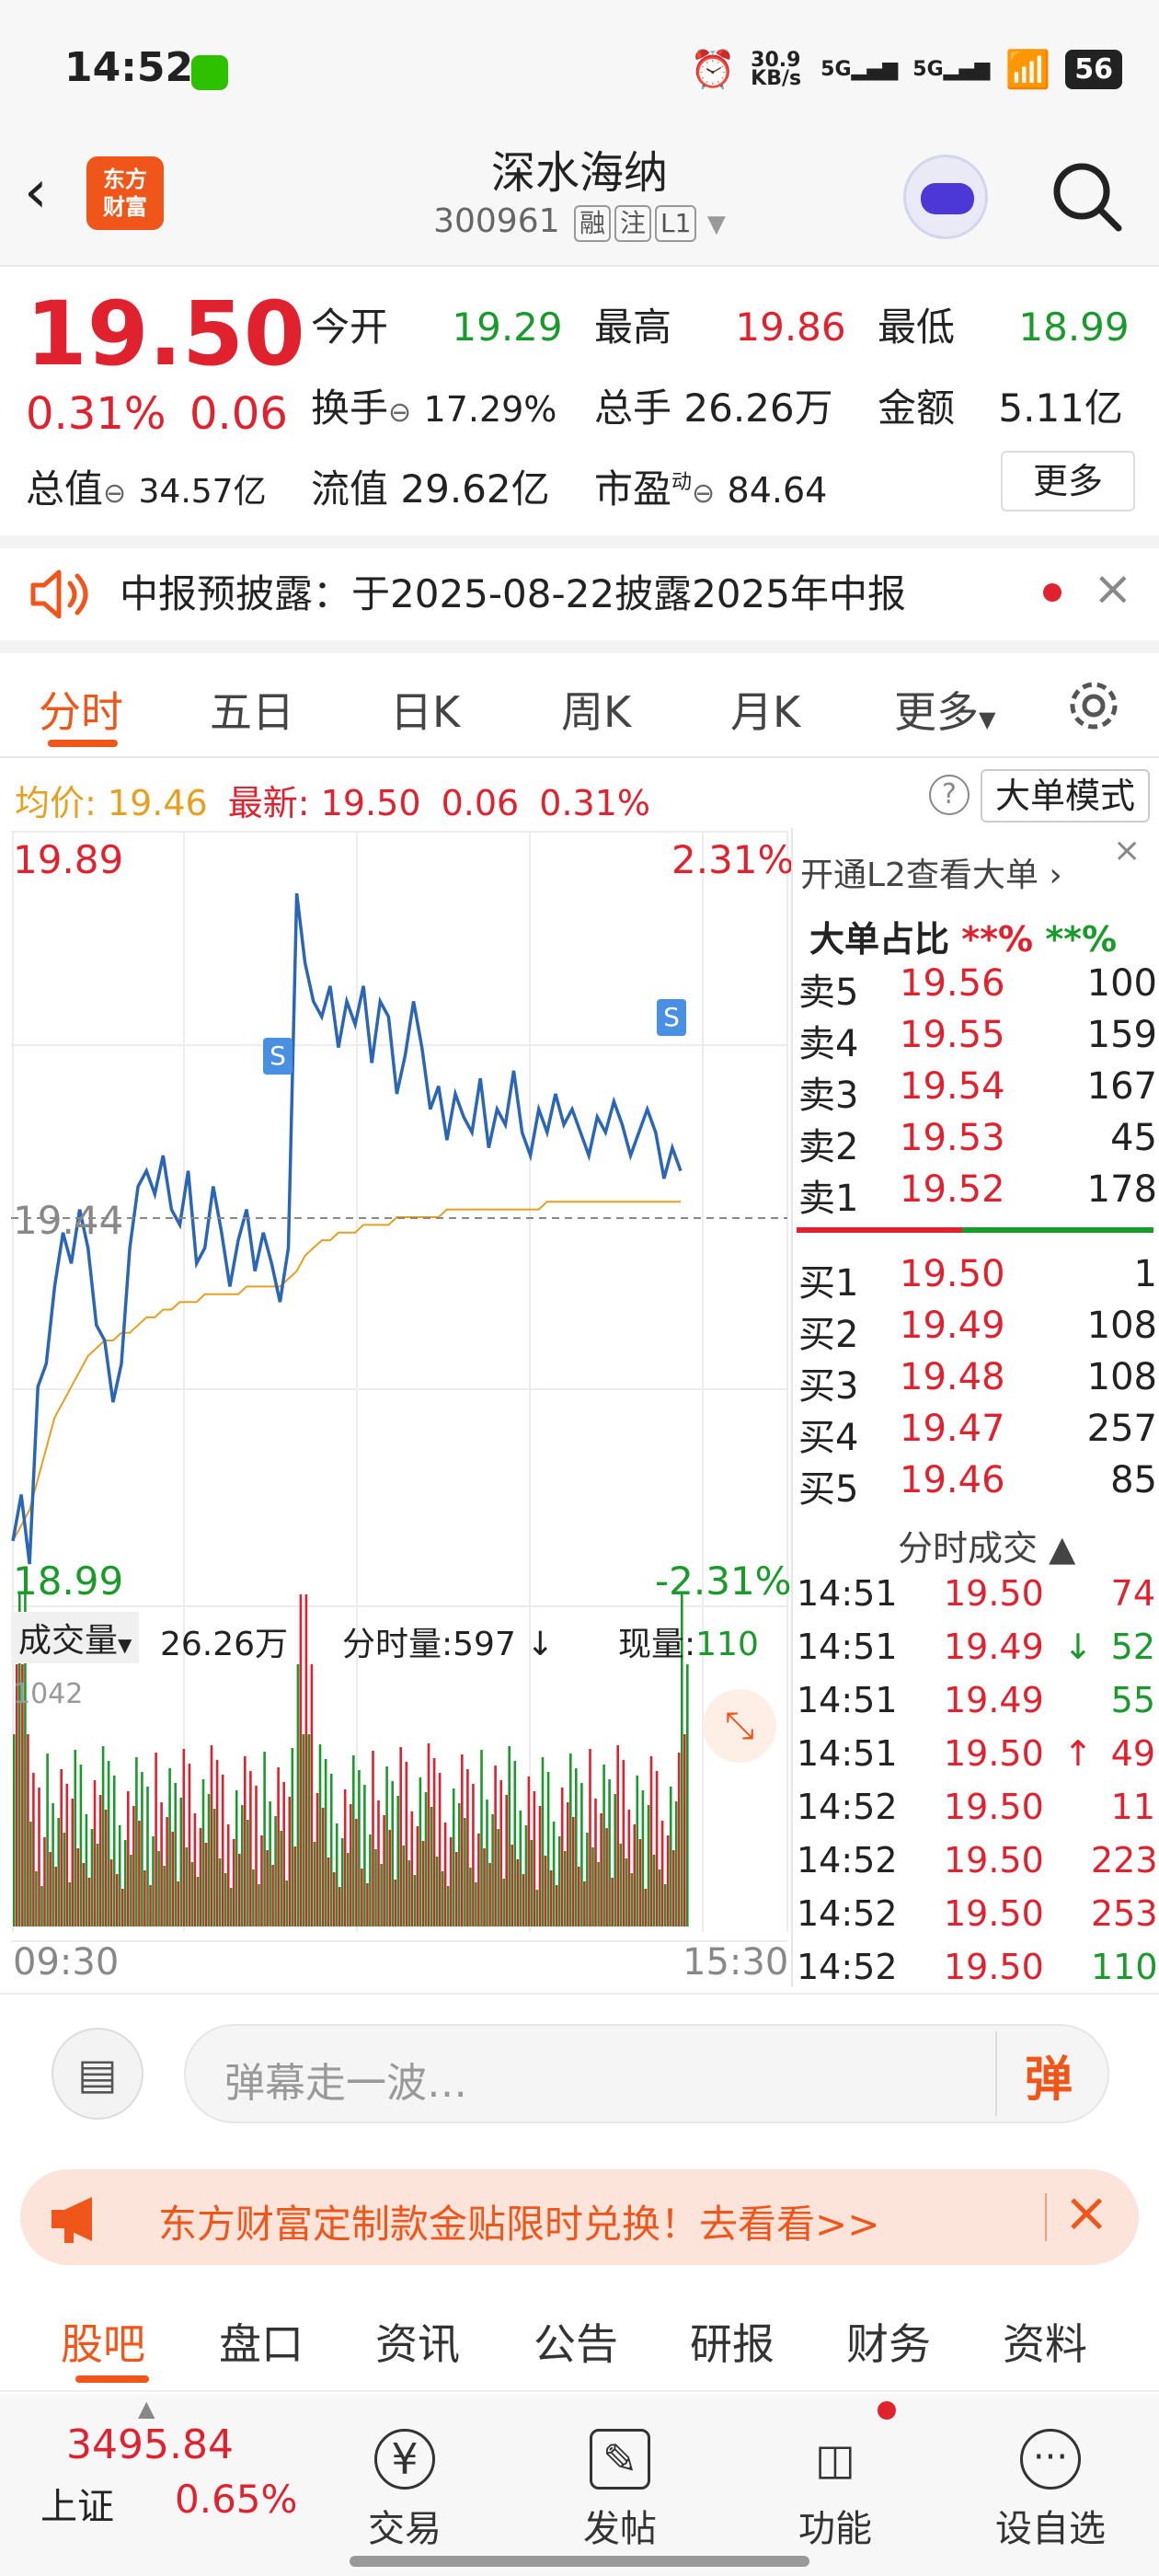  Describe the element at coordinates (847, 1593) in the screenshot. I see `trade-time: 14:51` at that location.